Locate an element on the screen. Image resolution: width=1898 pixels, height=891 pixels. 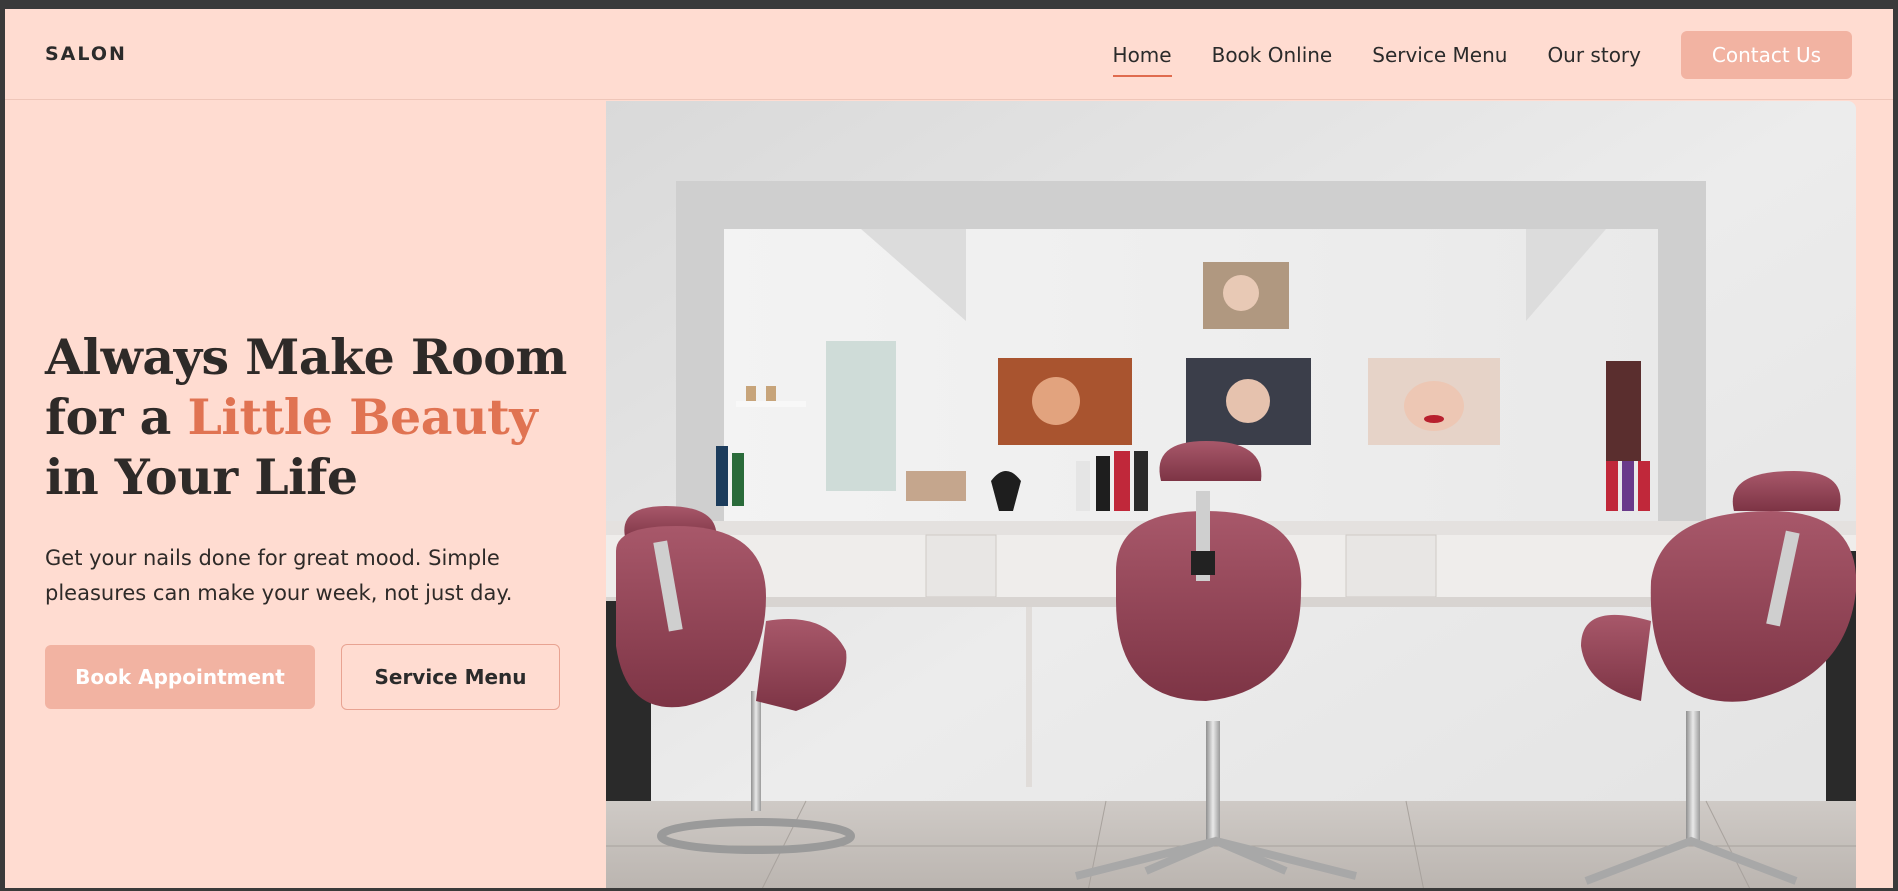
hero-title-accent: Little Beauty is located at coordinates (362, 417).